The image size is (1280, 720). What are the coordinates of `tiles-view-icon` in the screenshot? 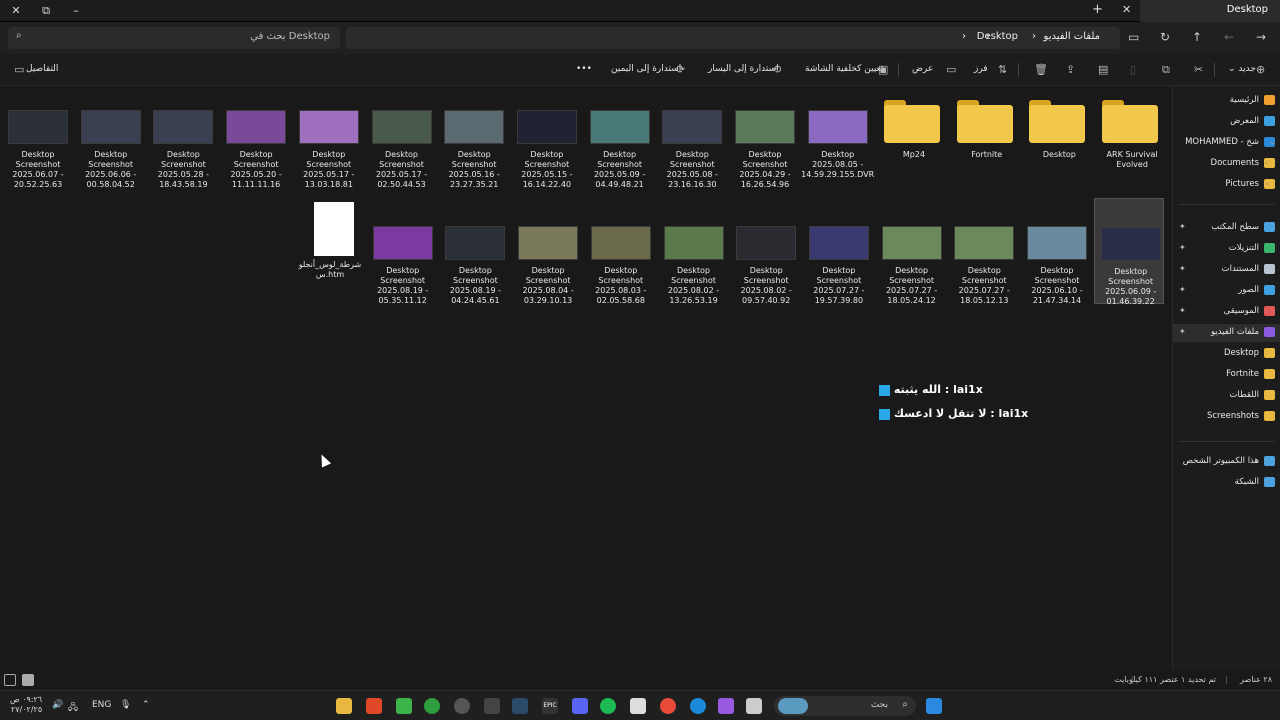 It's located at (28, 680).